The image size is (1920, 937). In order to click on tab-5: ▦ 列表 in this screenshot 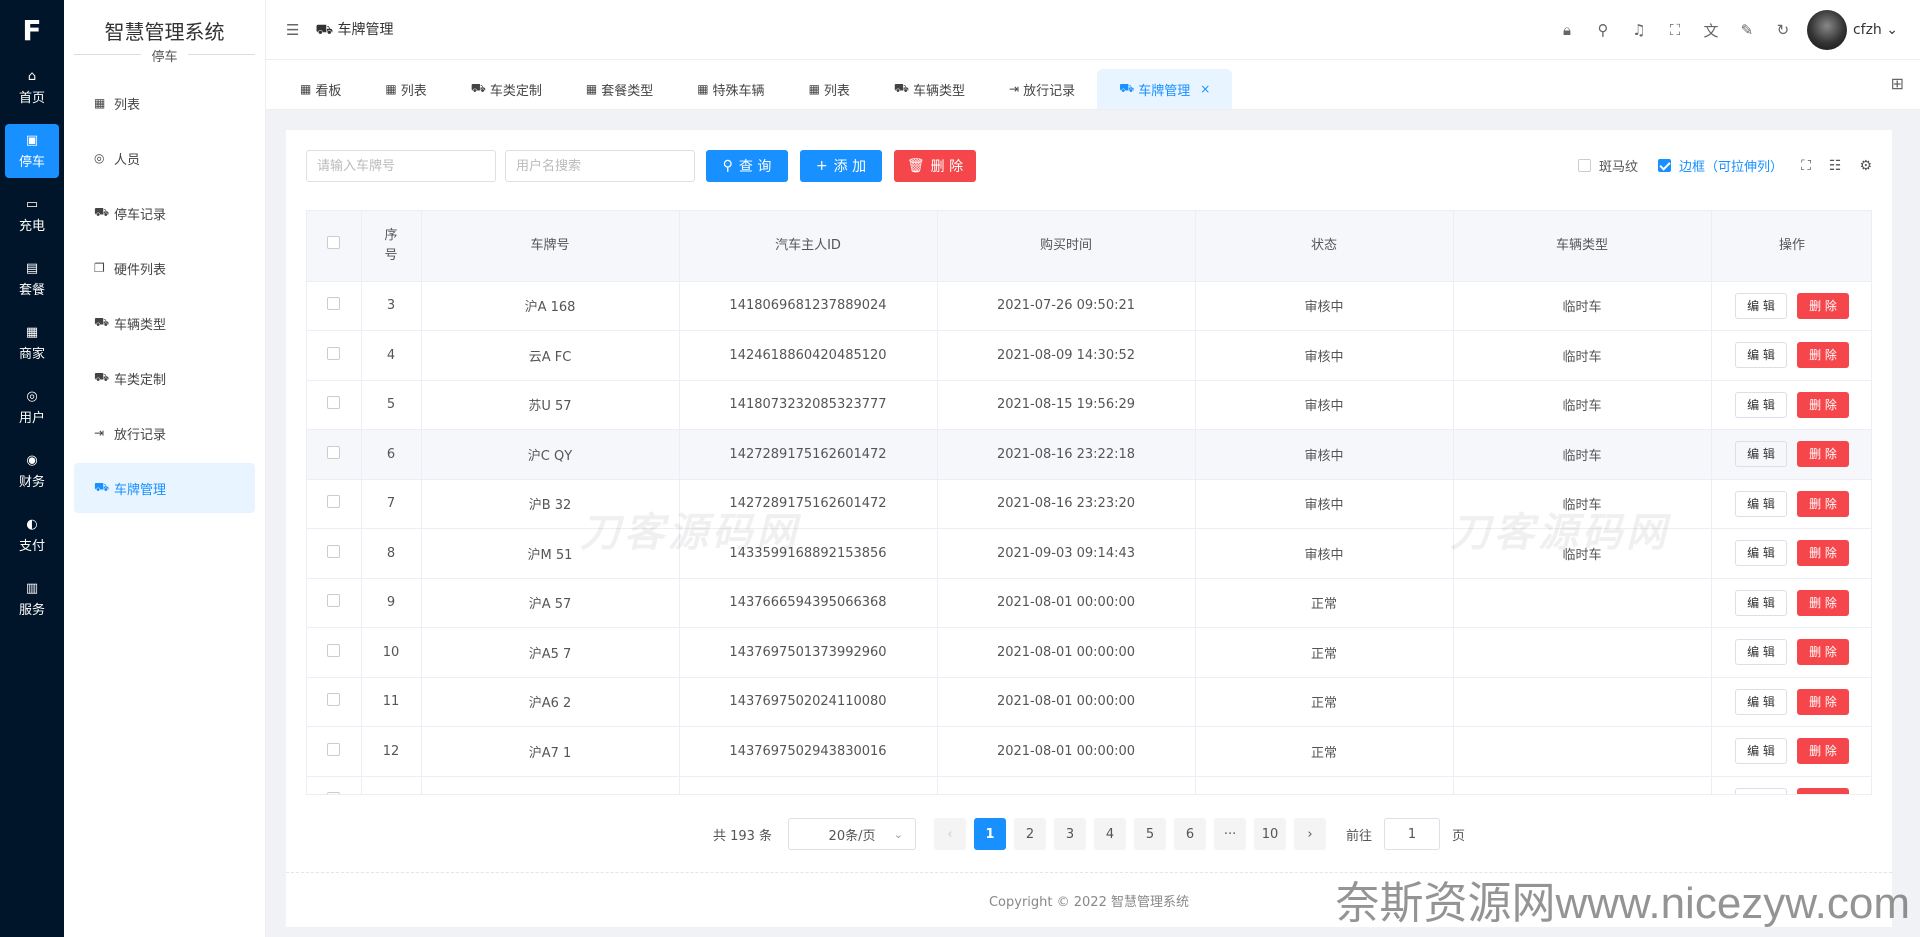, I will do `click(829, 89)`.